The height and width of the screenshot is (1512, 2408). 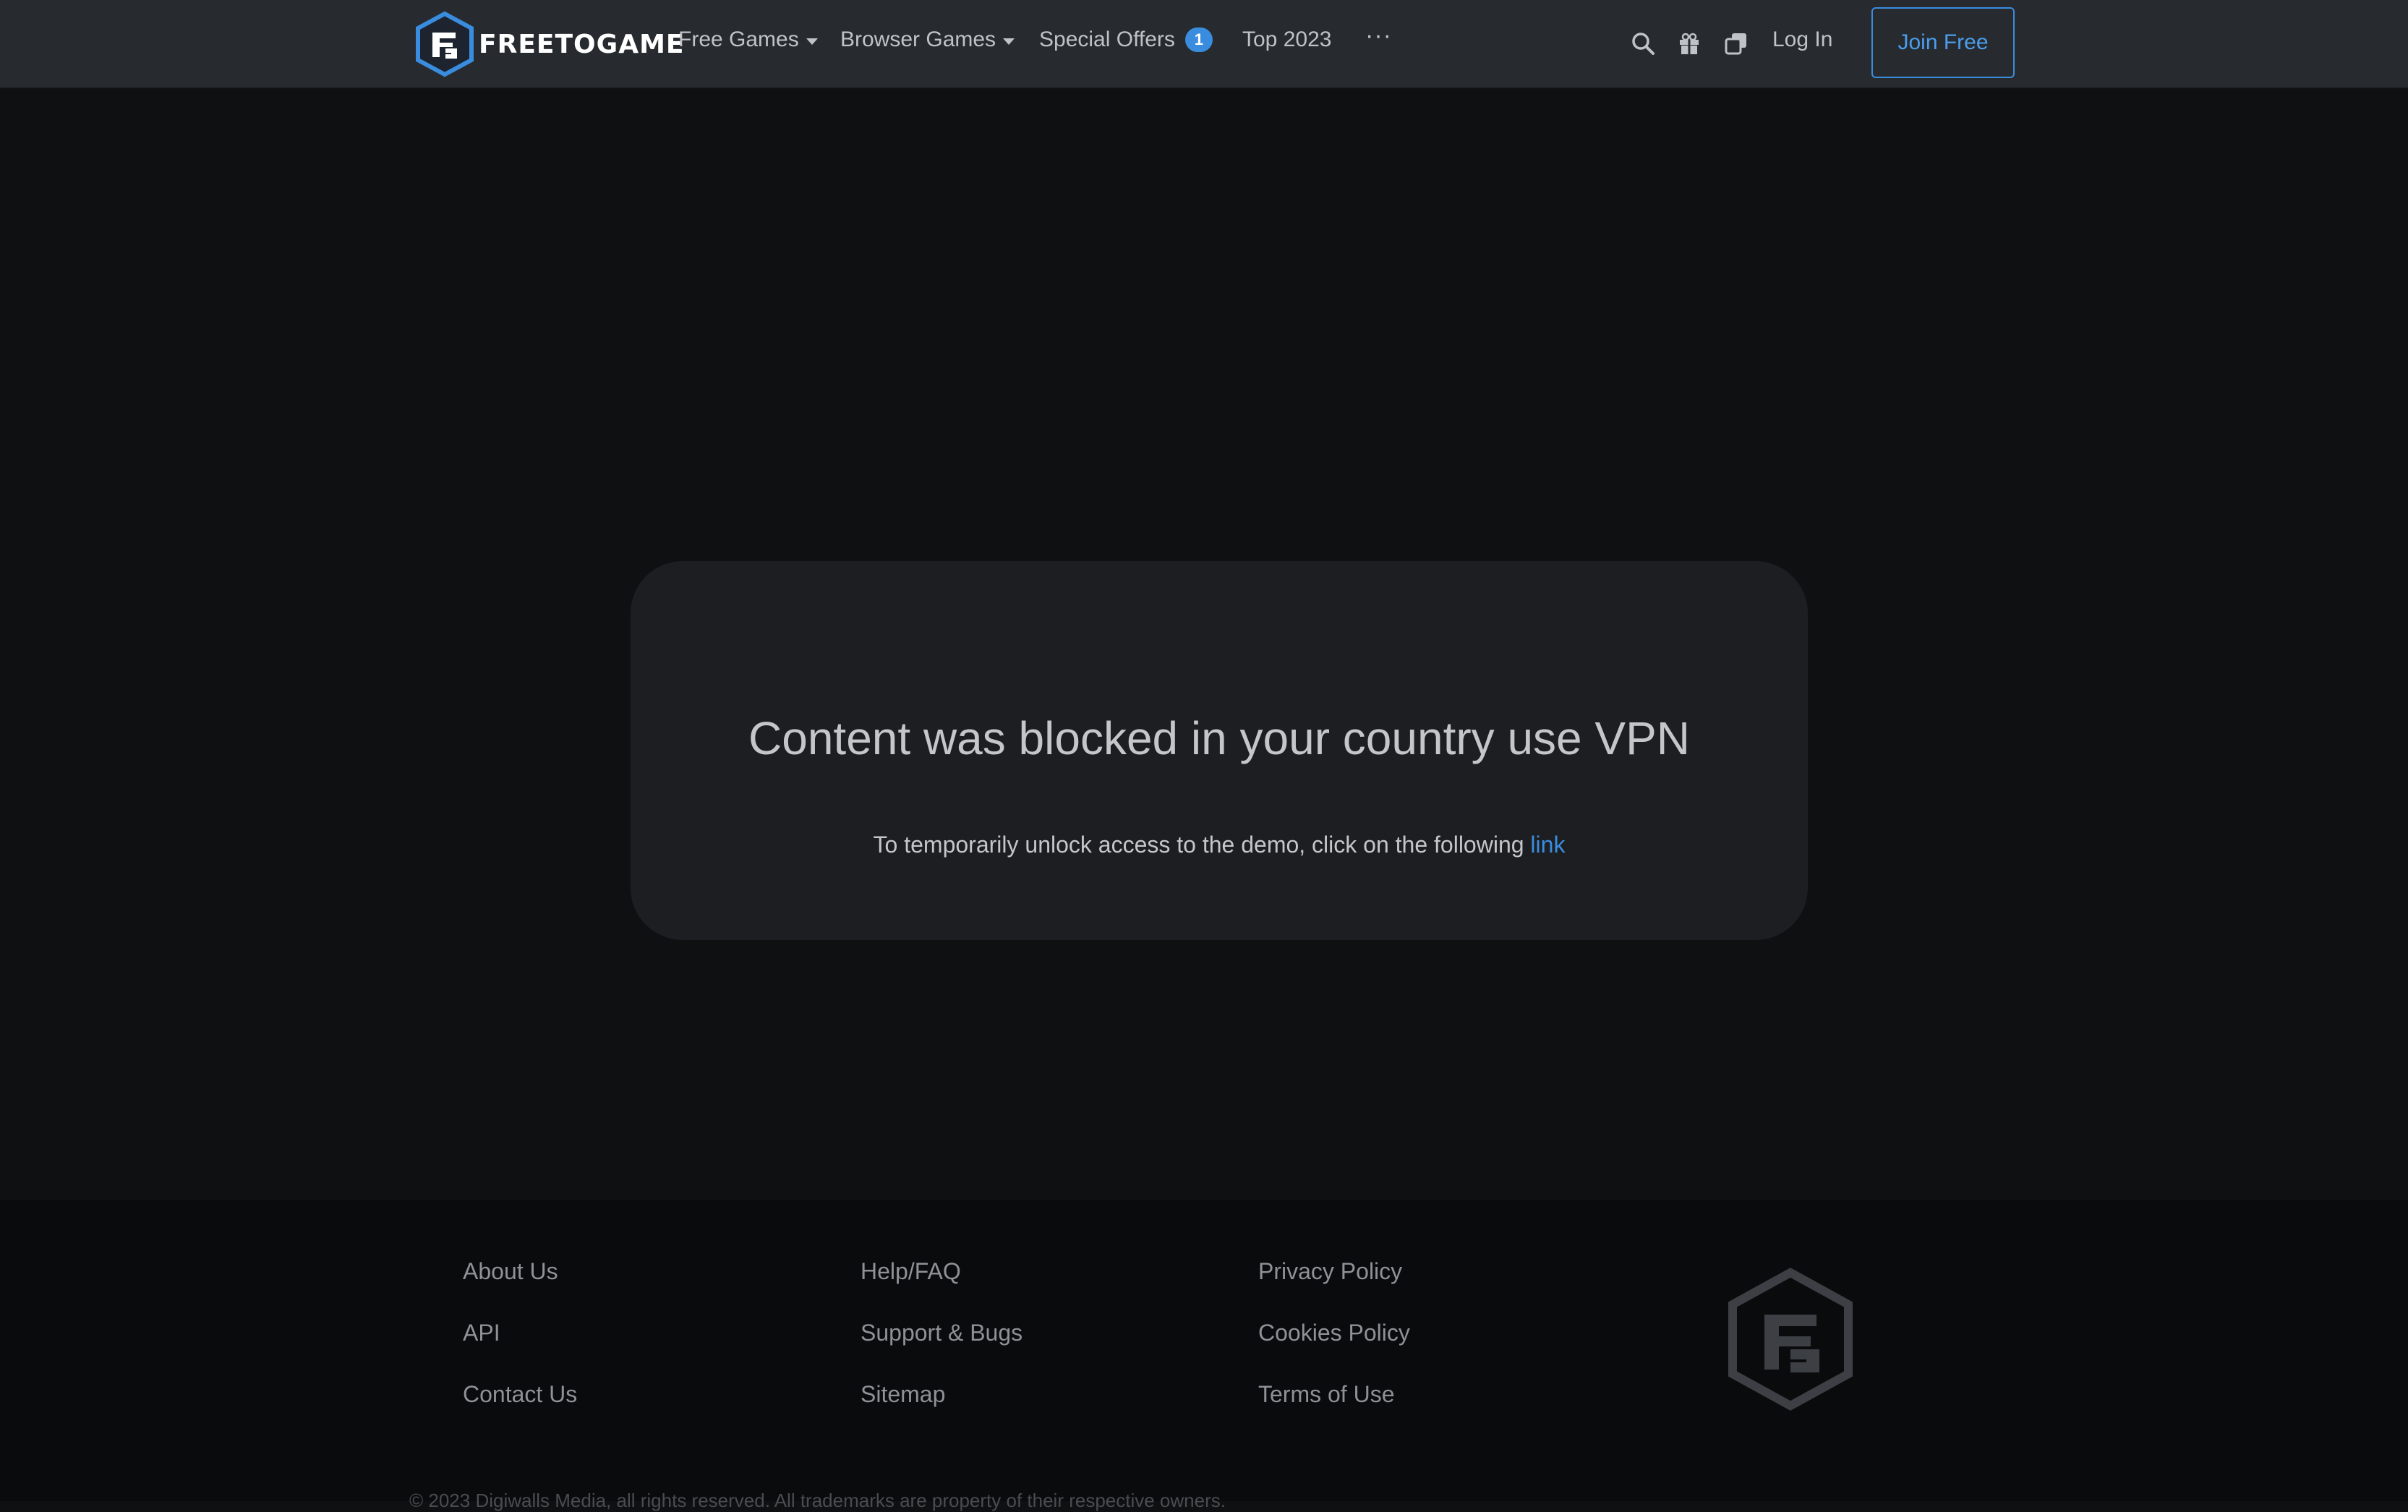 I want to click on brand-logo: FREETOGAME, so click(x=549, y=44).